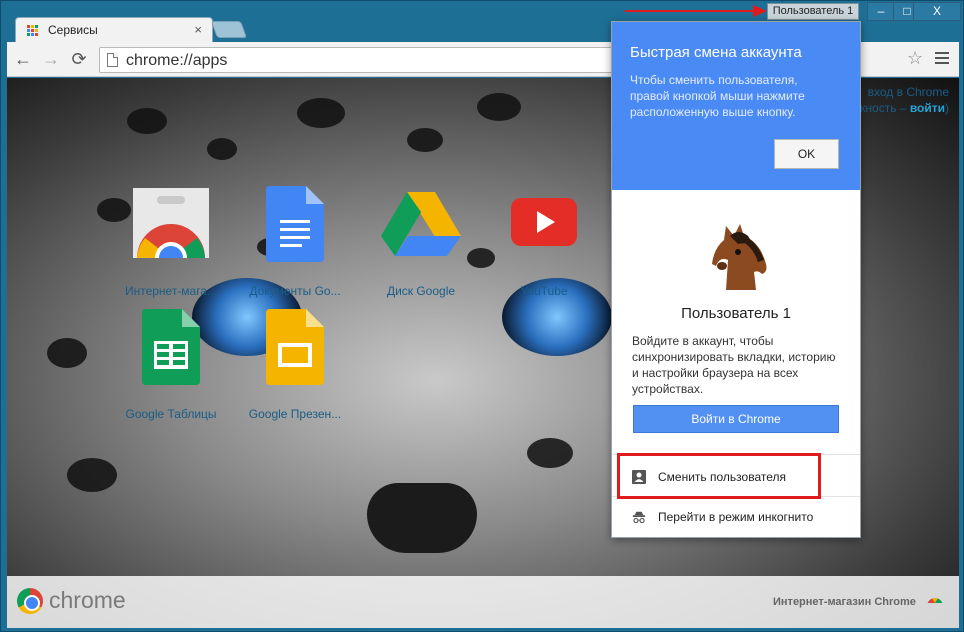 The height and width of the screenshot is (632, 964). Describe the element at coordinates (695, 11) in the screenshot. I see `annotation-arrow` at that location.